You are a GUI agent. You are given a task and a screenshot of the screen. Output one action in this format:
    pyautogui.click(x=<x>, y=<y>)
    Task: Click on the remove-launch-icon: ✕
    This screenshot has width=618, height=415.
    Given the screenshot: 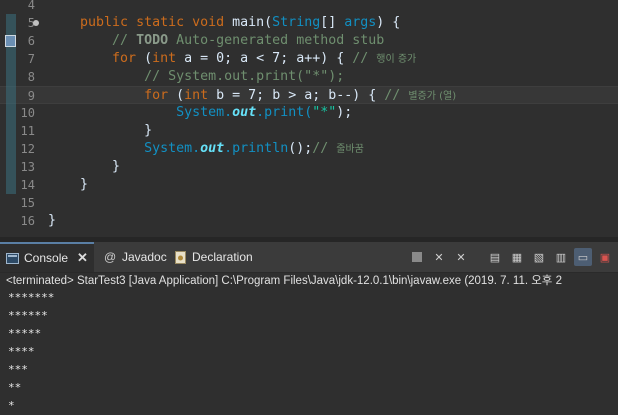 What is the action you would take?
    pyautogui.click(x=439, y=257)
    